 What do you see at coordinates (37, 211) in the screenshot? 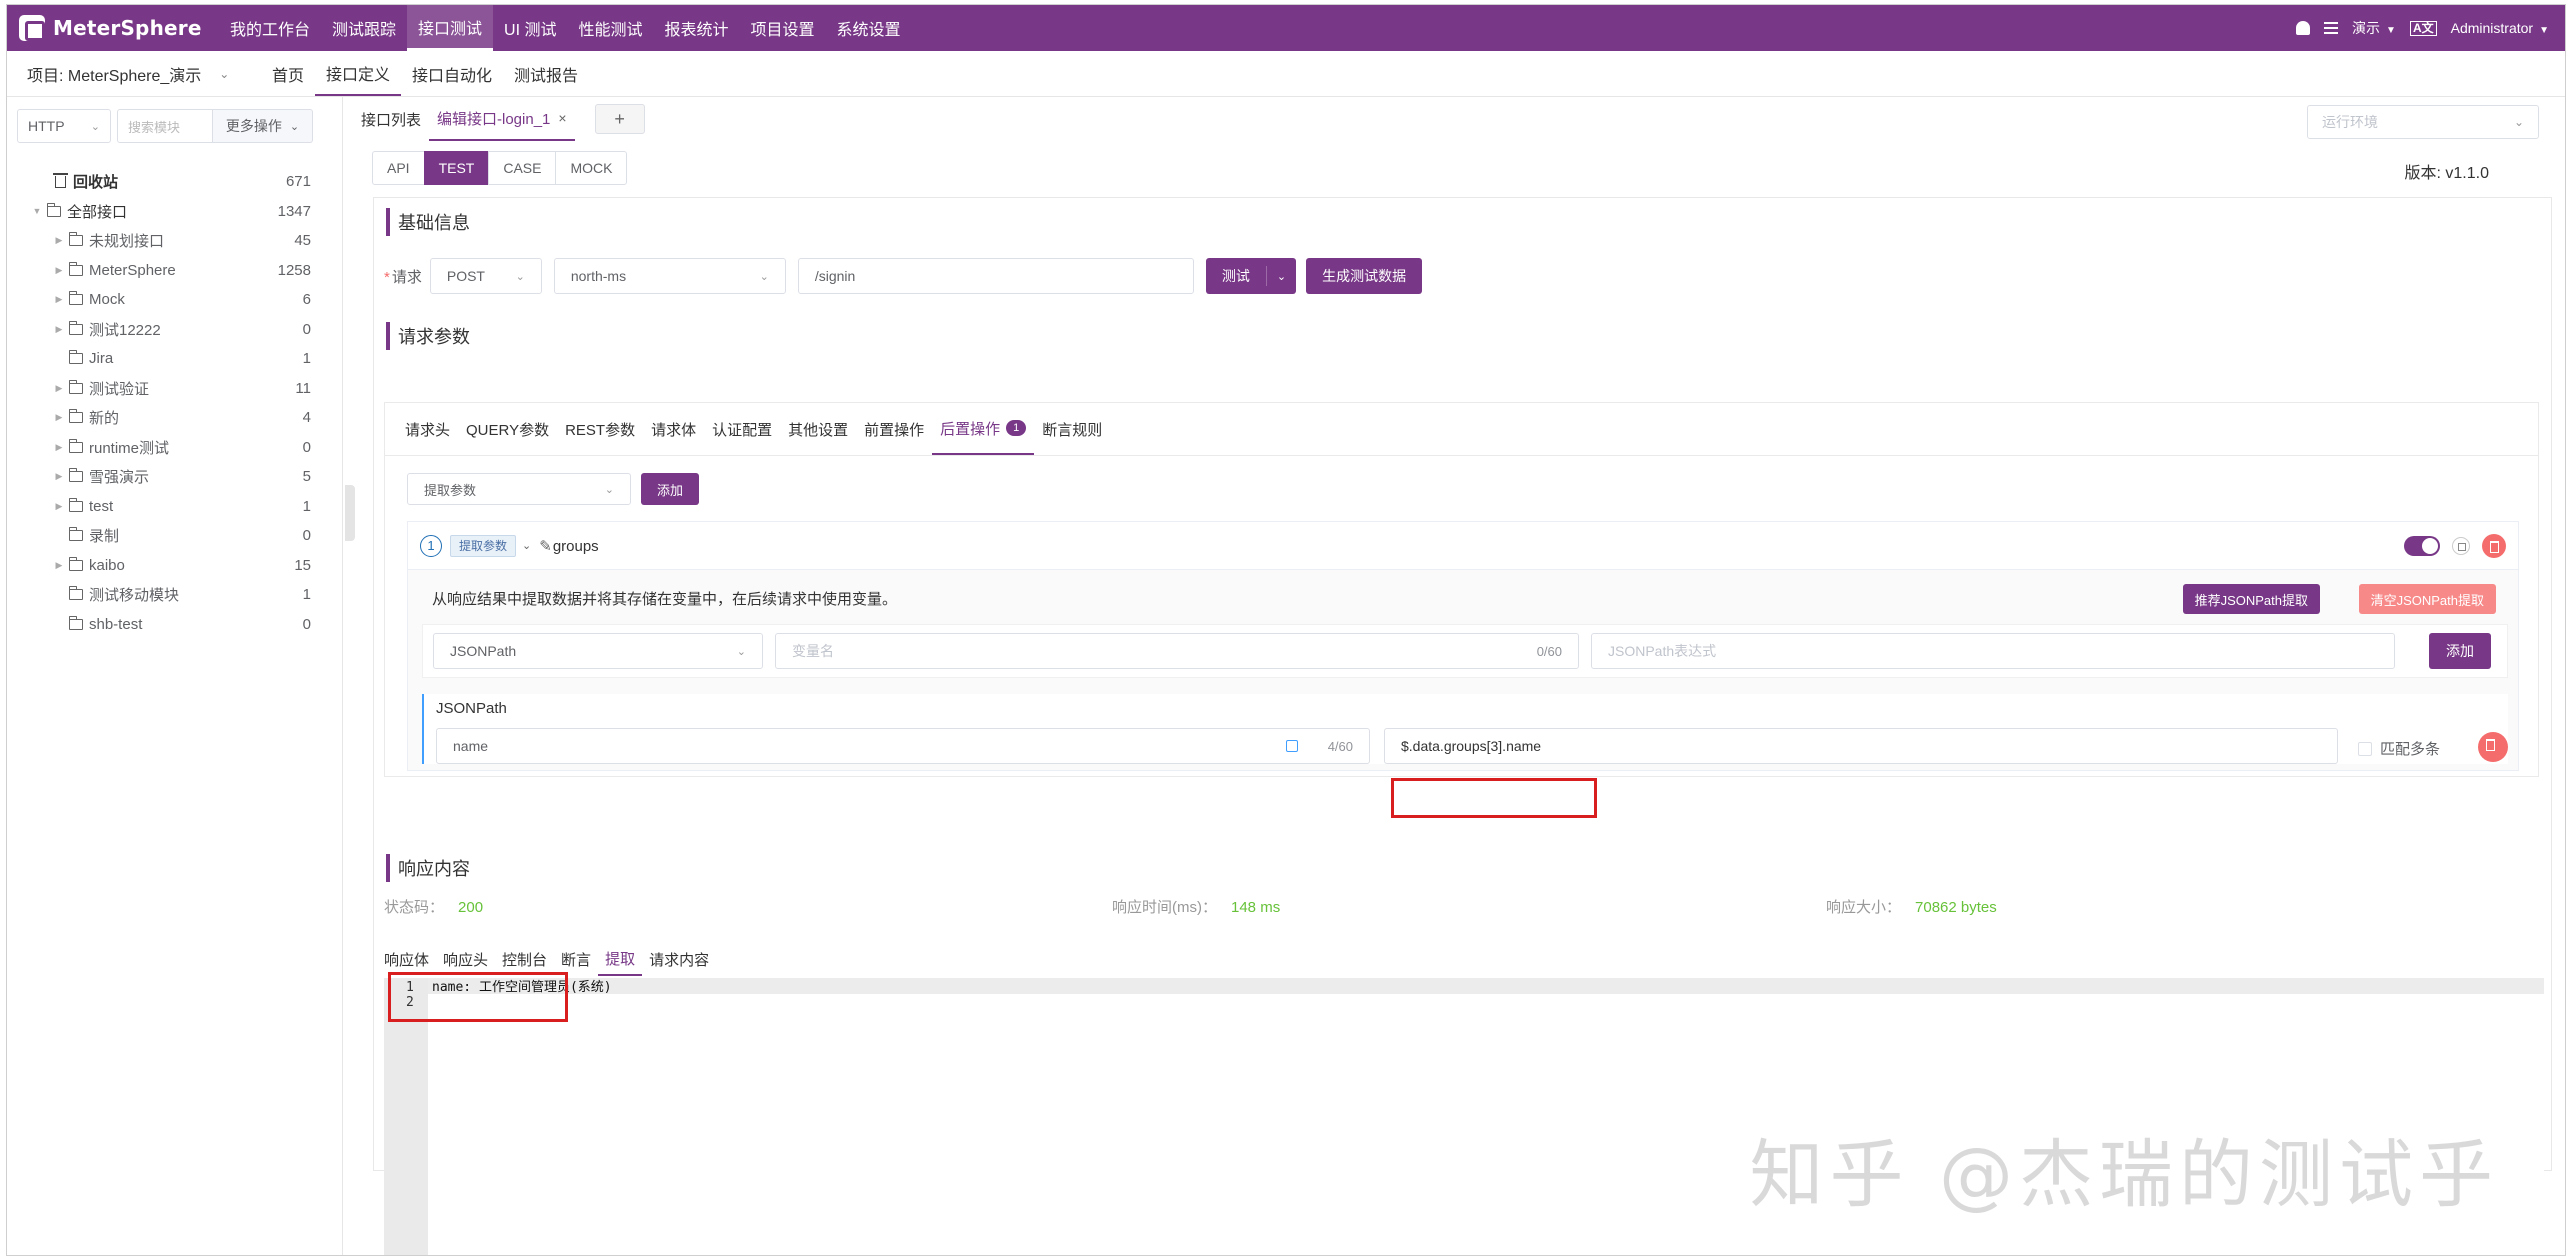
I see `caret-down-icon: ▼` at bounding box center [37, 211].